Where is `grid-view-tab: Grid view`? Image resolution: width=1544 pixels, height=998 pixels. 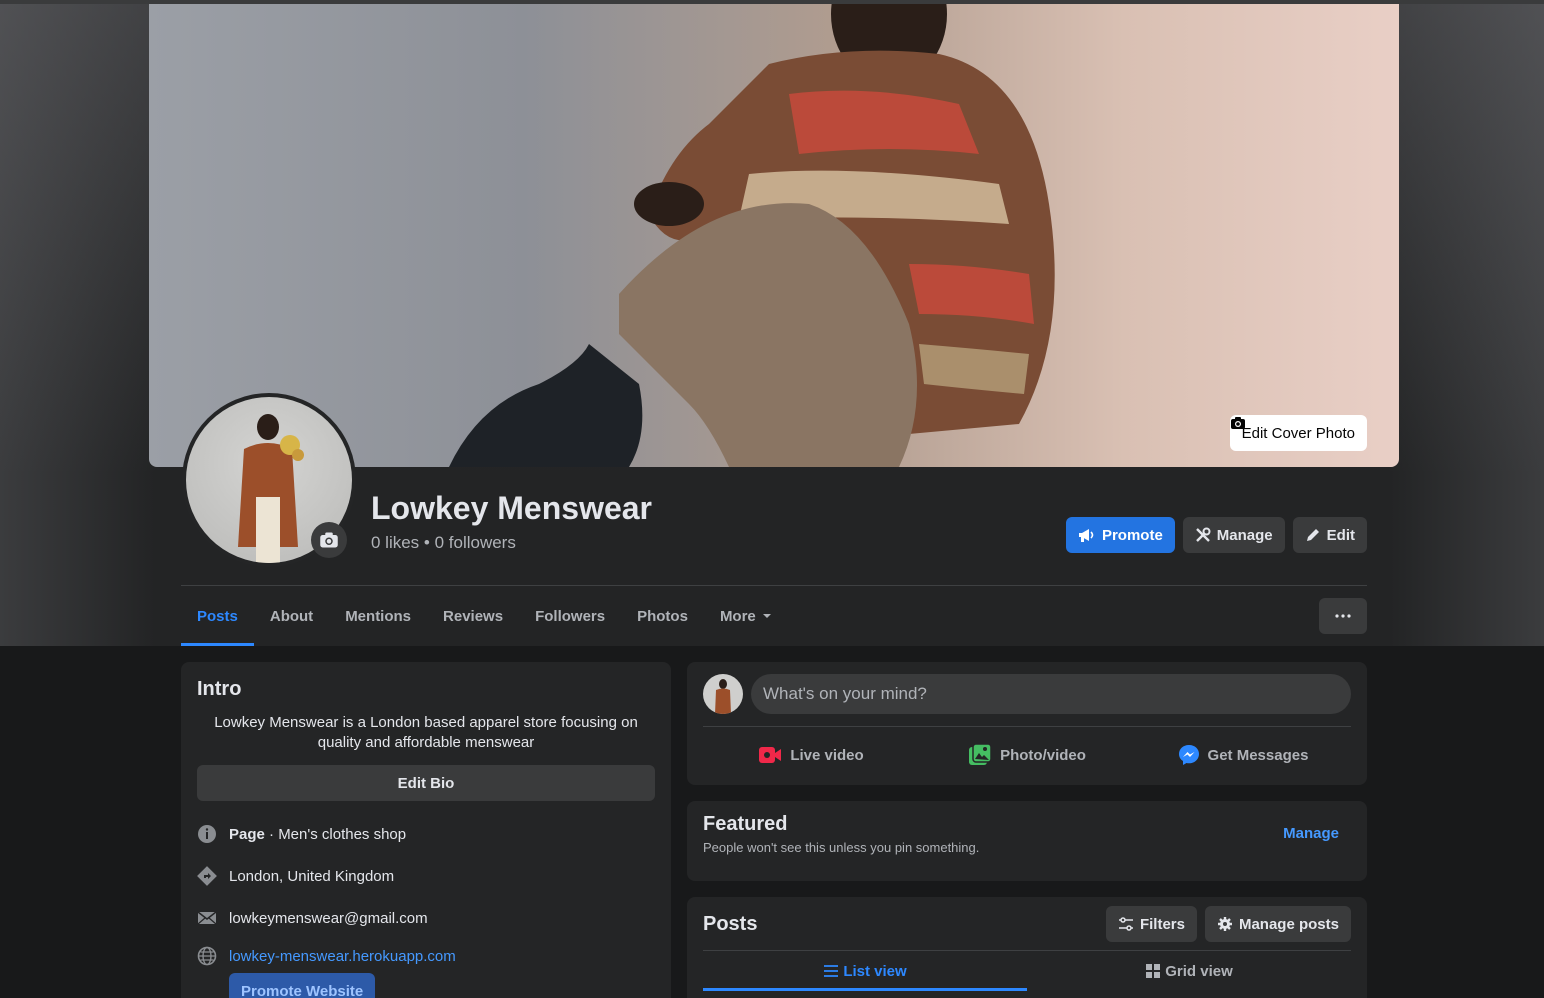 grid-view-tab: Grid view is located at coordinates (1189, 971).